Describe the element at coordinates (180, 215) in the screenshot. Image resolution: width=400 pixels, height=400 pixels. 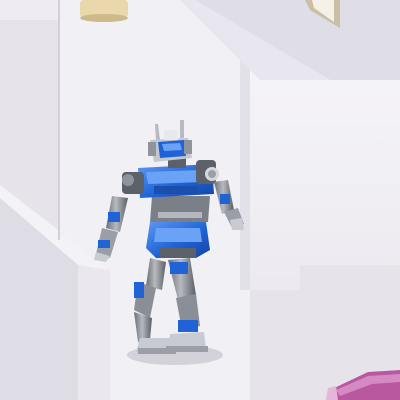
I see `robot-waist-band` at that location.